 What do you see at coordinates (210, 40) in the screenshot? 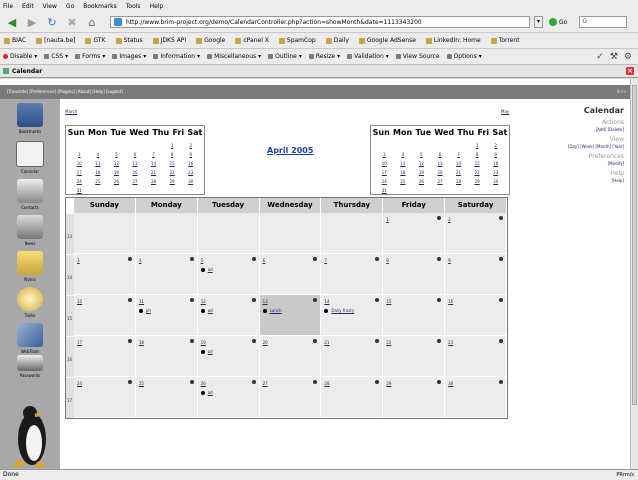
I see `bookmark-google: Google` at bounding box center [210, 40].